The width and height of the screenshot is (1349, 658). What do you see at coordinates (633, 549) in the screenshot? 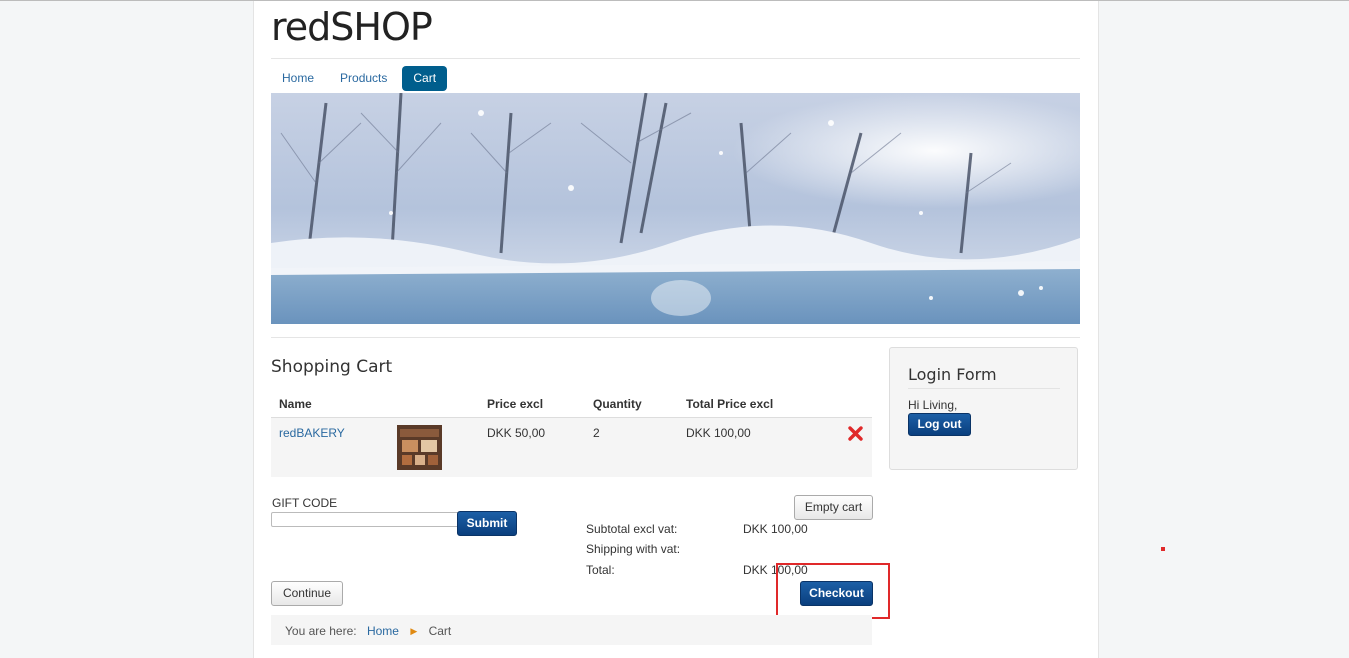
I see `shipping-label: Shipping with vat:` at bounding box center [633, 549].